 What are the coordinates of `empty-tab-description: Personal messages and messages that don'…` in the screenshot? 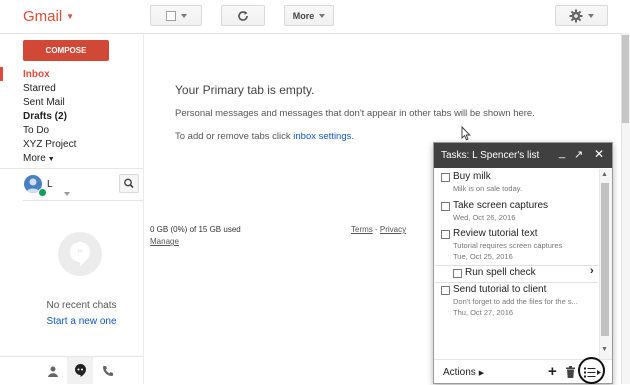 It's located at (355, 113).